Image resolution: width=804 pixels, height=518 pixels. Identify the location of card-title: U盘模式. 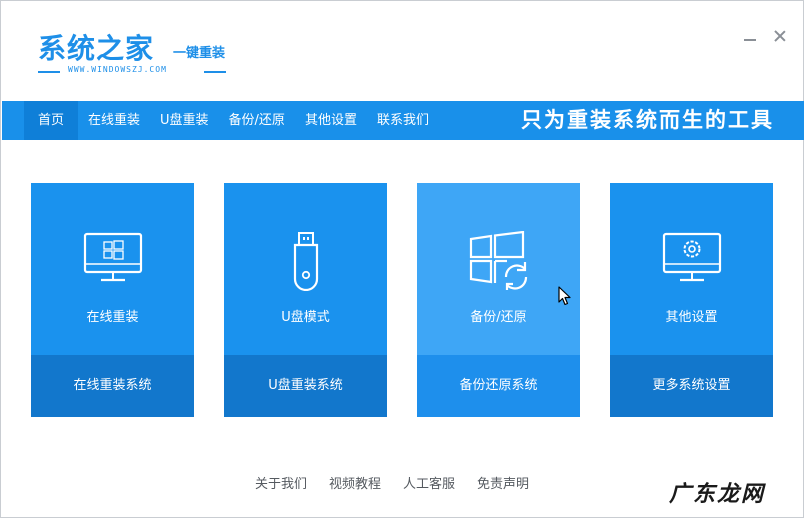
(305, 317).